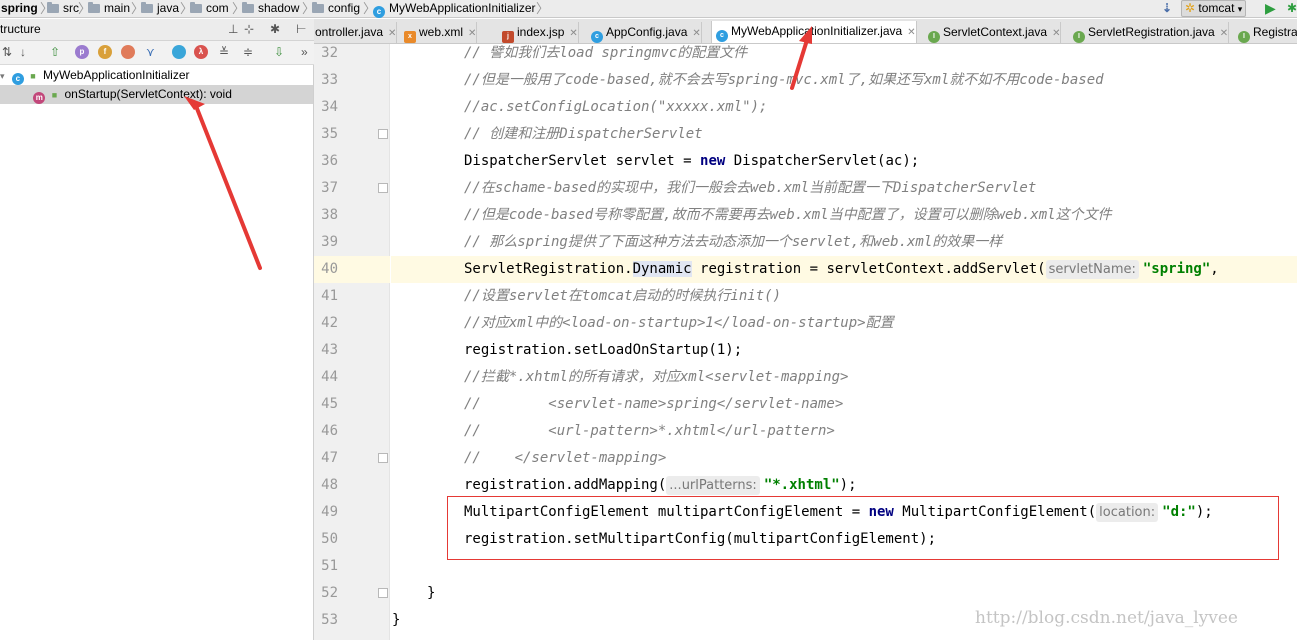 Image resolution: width=1297 pixels, height=640 pixels. I want to click on code-line: // </servlet-mapping>, so click(844, 458).